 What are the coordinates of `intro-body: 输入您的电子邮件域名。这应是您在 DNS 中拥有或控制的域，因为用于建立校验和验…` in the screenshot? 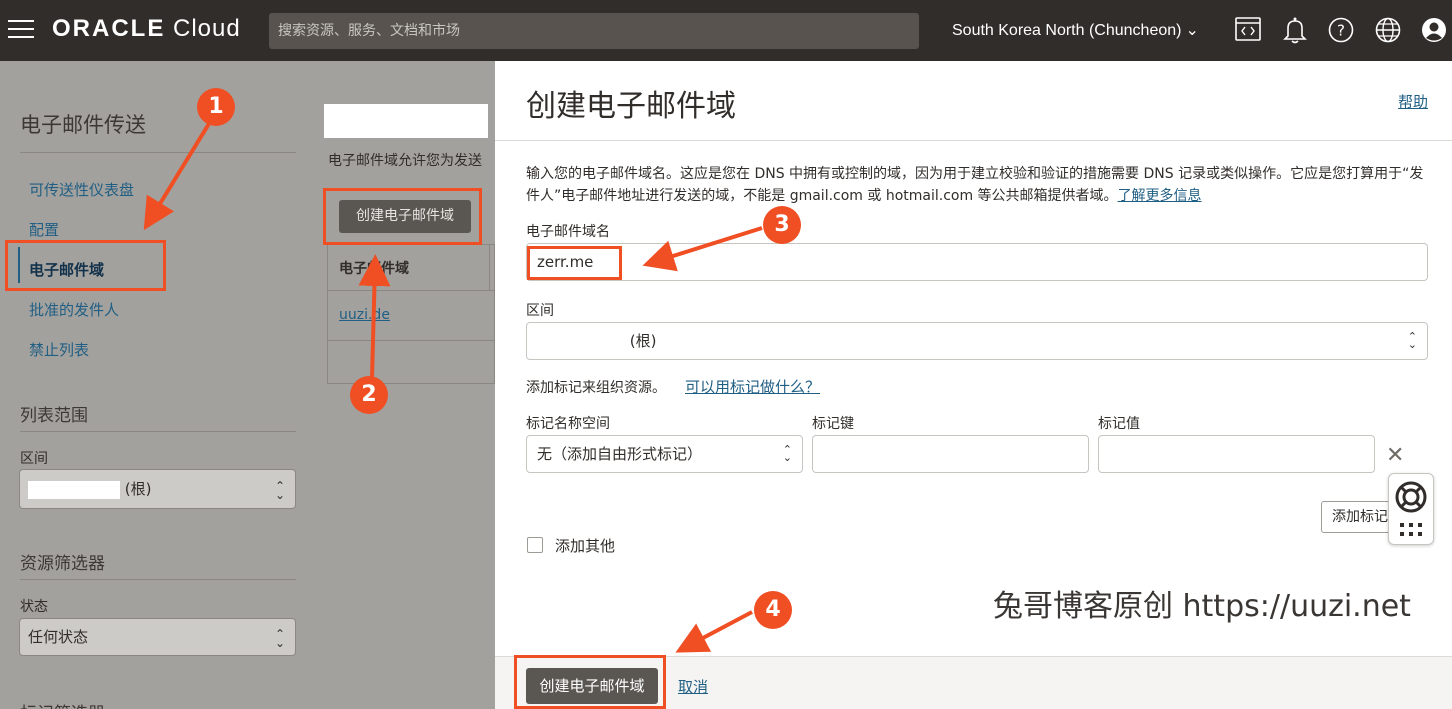 It's located at (975, 185).